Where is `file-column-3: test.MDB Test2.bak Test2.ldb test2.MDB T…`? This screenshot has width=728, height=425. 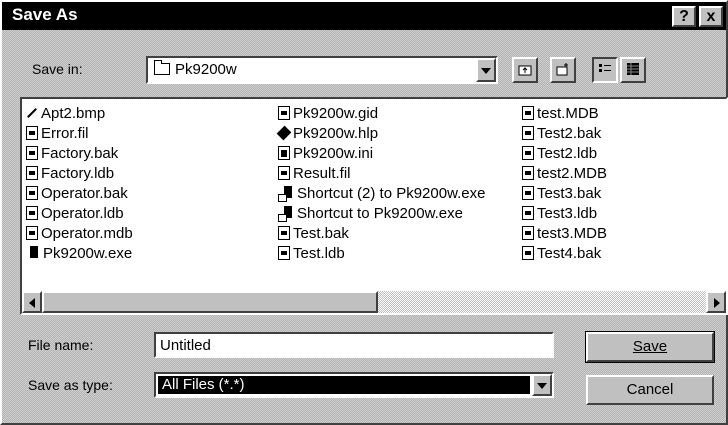
file-column-3: test.MDB Test2.bak Test2.ldb test2.MDB T… is located at coordinates (564, 183).